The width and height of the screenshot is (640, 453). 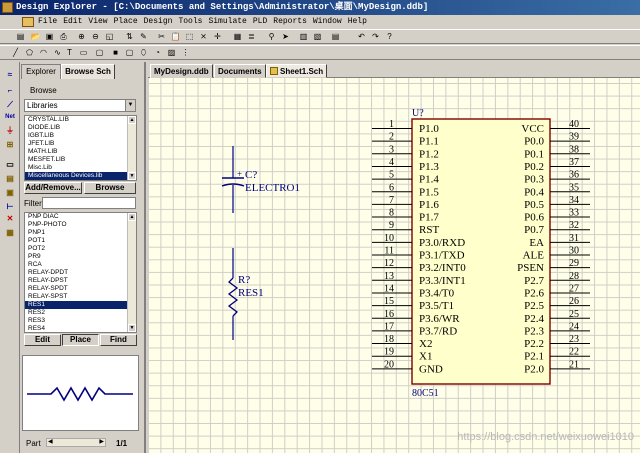 What do you see at coordinates (41, 71) in the screenshot?
I see `tab-explorer: Explorer` at bounding box center [41, 71].